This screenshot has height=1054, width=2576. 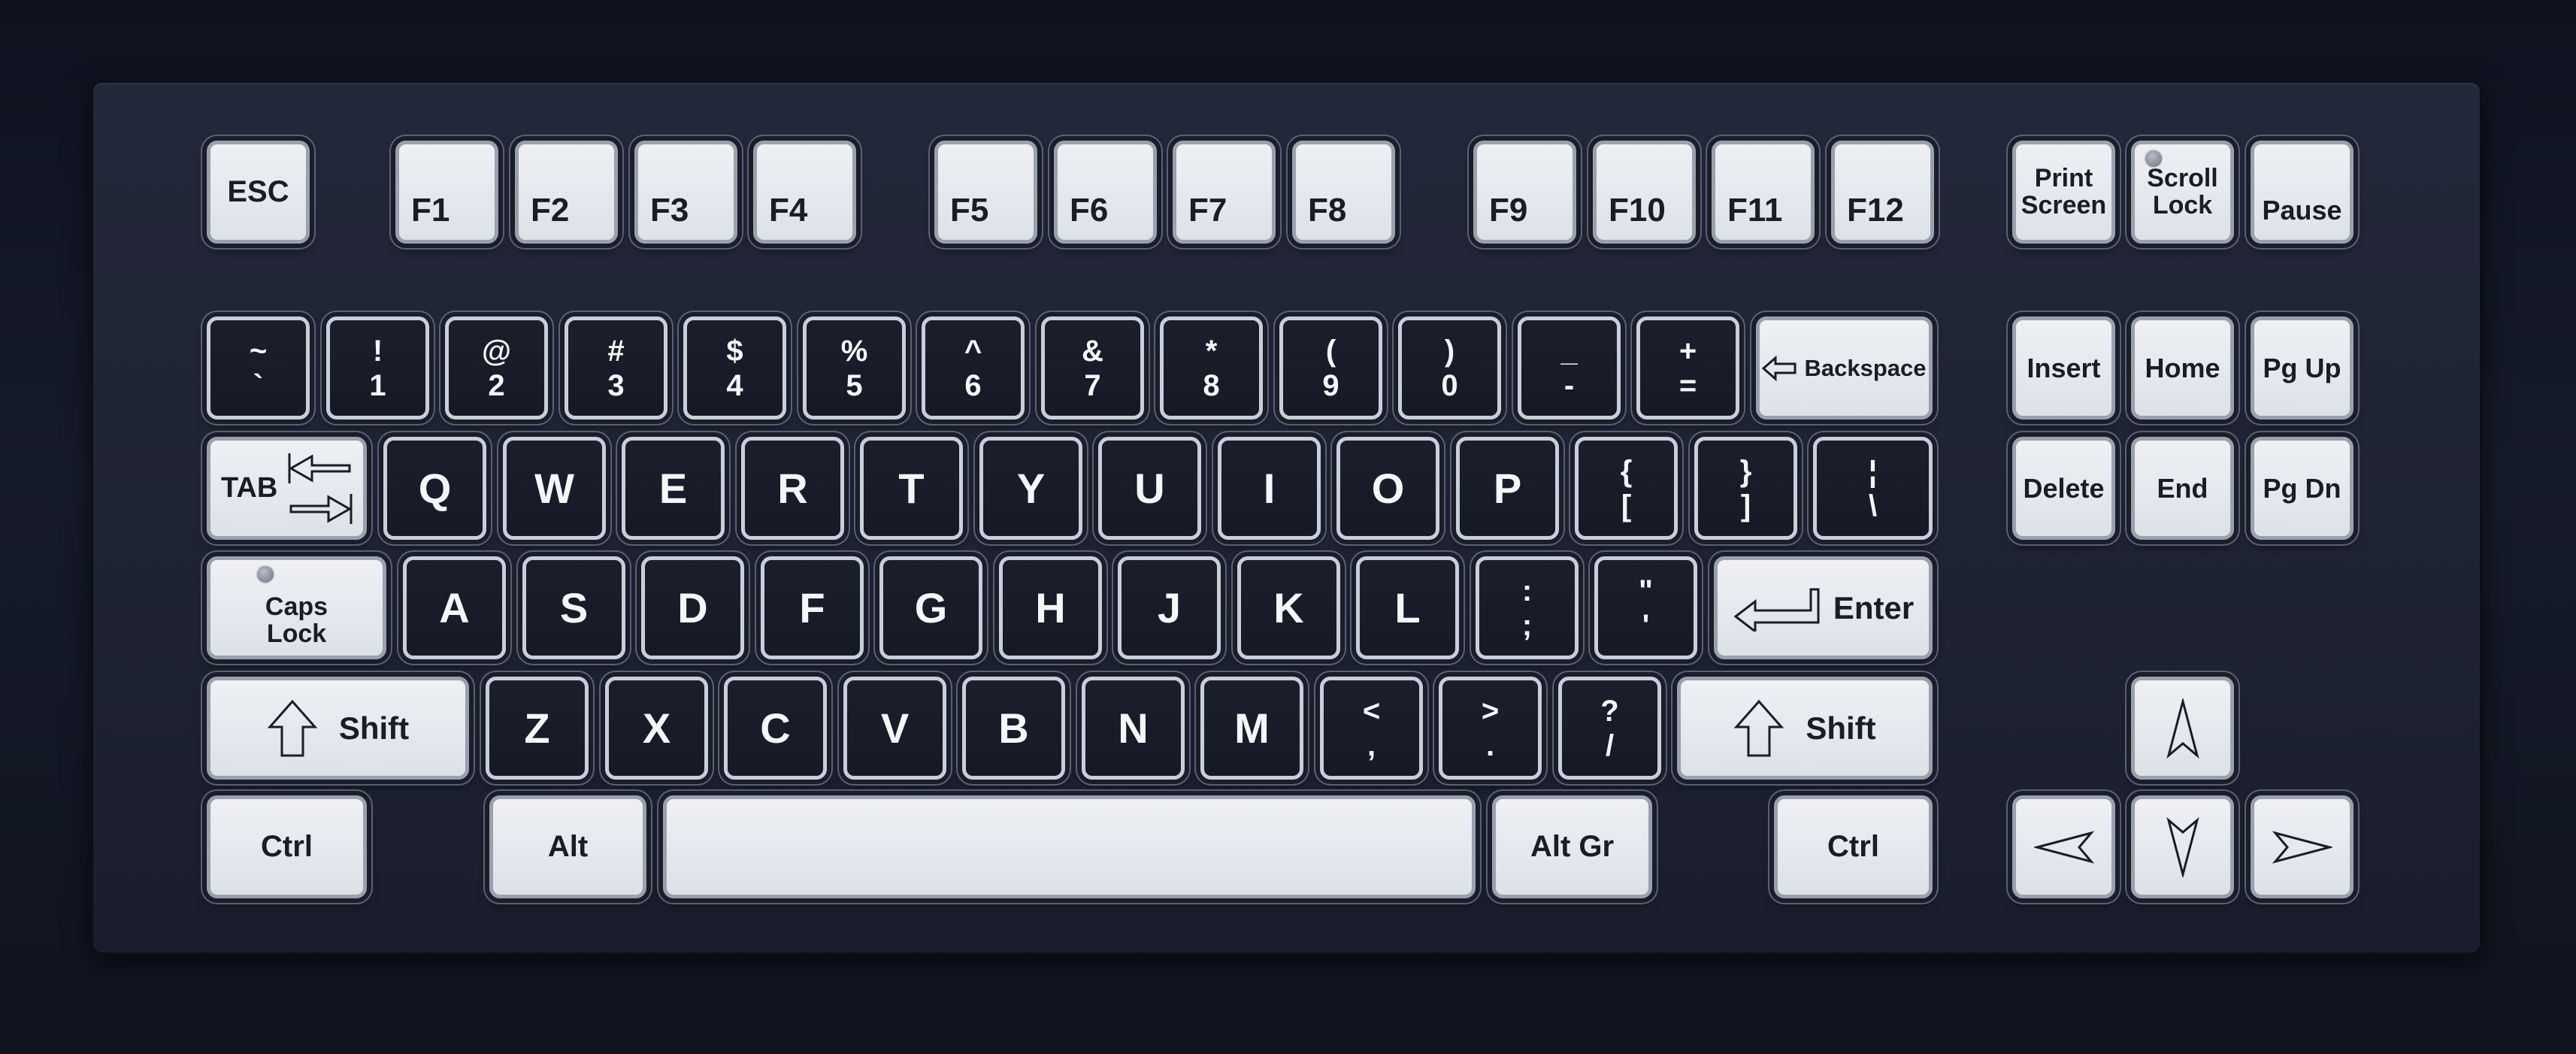 I want to click on key-delete: Delete, so click(x=2063, y=488).